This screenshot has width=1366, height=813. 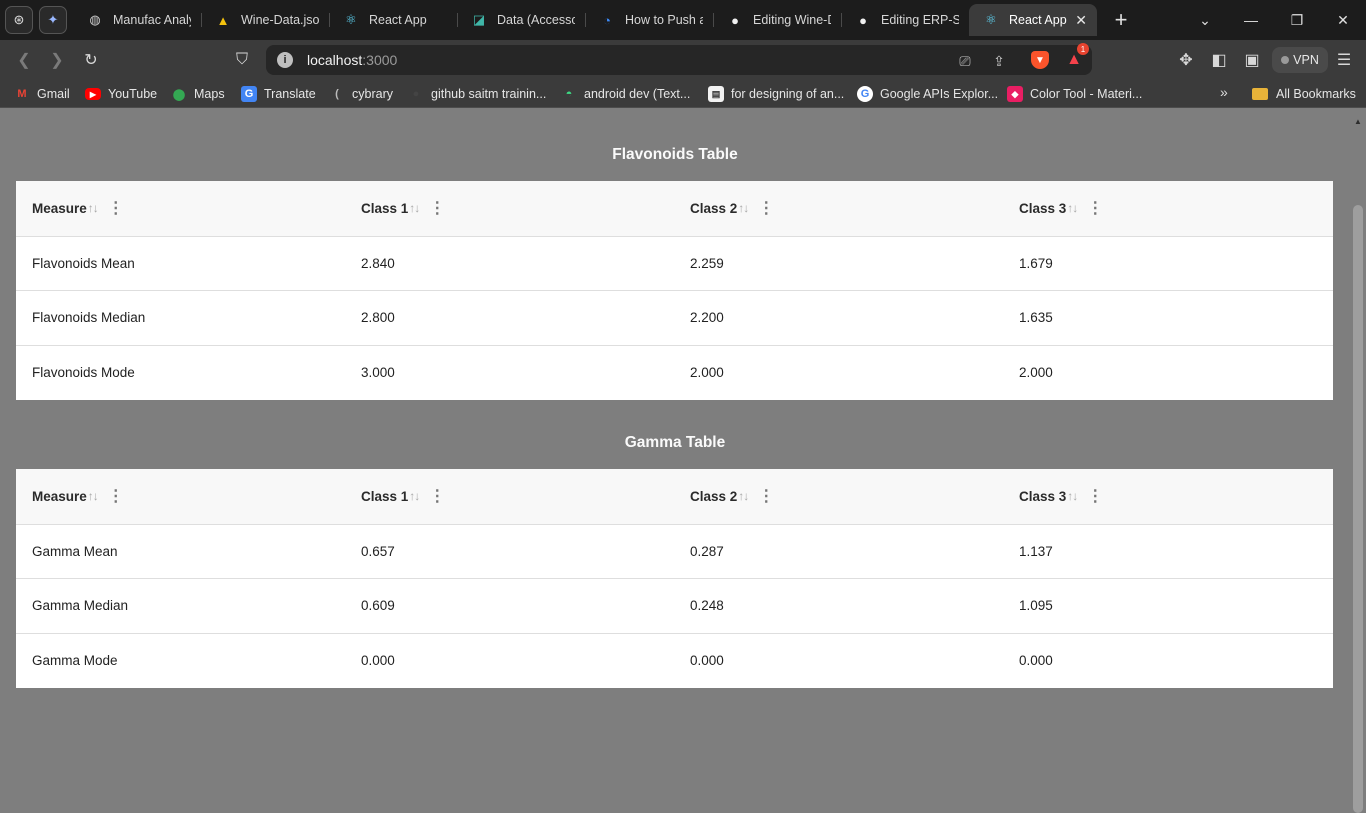 What do you see at coordinates (674, 660) in the screenshot?
I see `table-row: Gamma Mode 0.000 0.000 0.000` at bounding box center [674, 660].